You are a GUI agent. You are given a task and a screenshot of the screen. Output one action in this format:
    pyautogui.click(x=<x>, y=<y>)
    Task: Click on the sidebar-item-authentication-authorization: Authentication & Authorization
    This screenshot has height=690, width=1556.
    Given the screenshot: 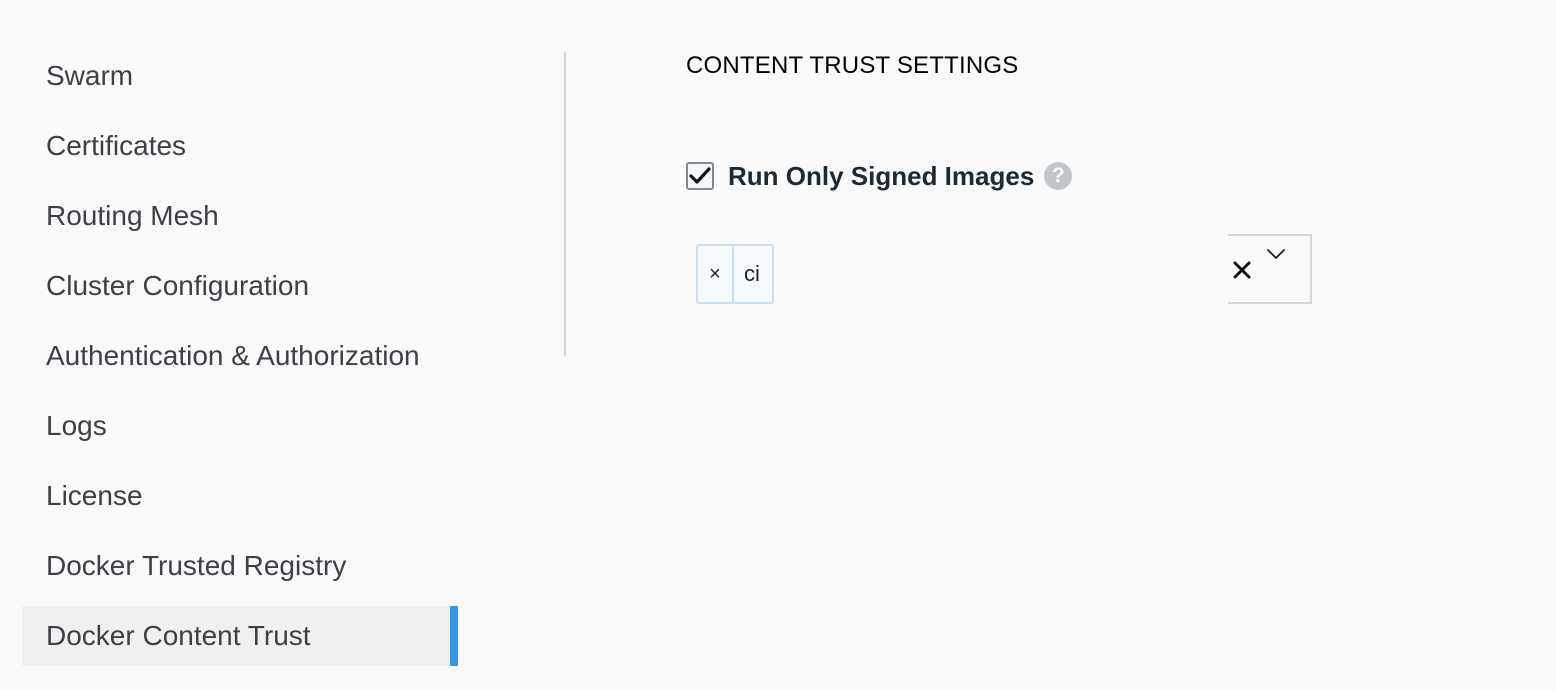 What is the action you would take?
    pyautogui.click(x=240, y=356)
    